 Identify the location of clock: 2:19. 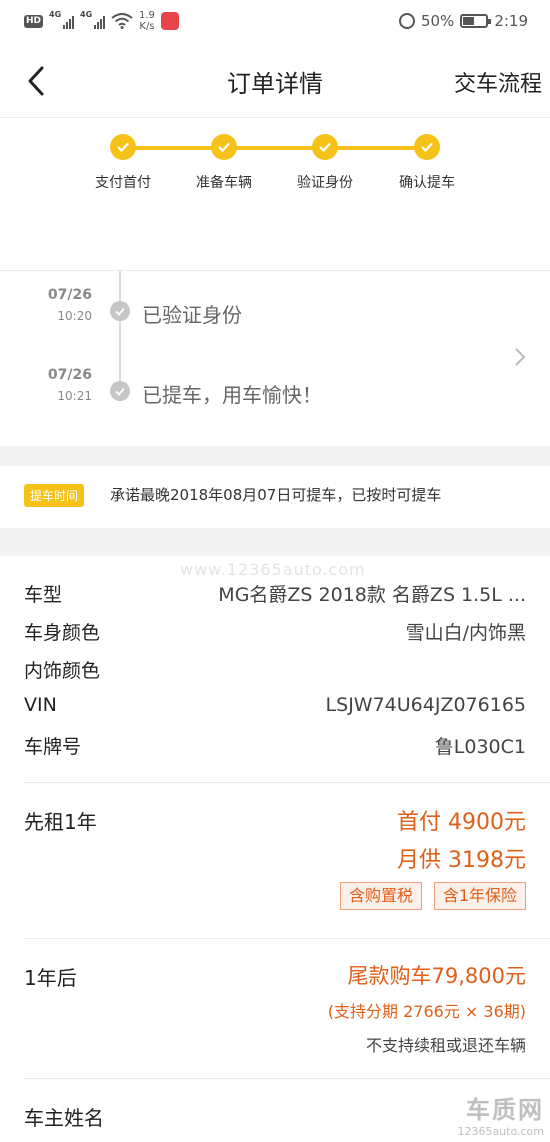
(511, 21).